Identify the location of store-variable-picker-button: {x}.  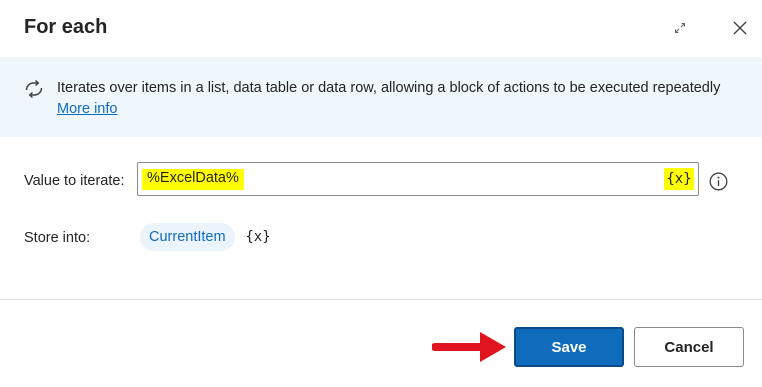
(257, 237).